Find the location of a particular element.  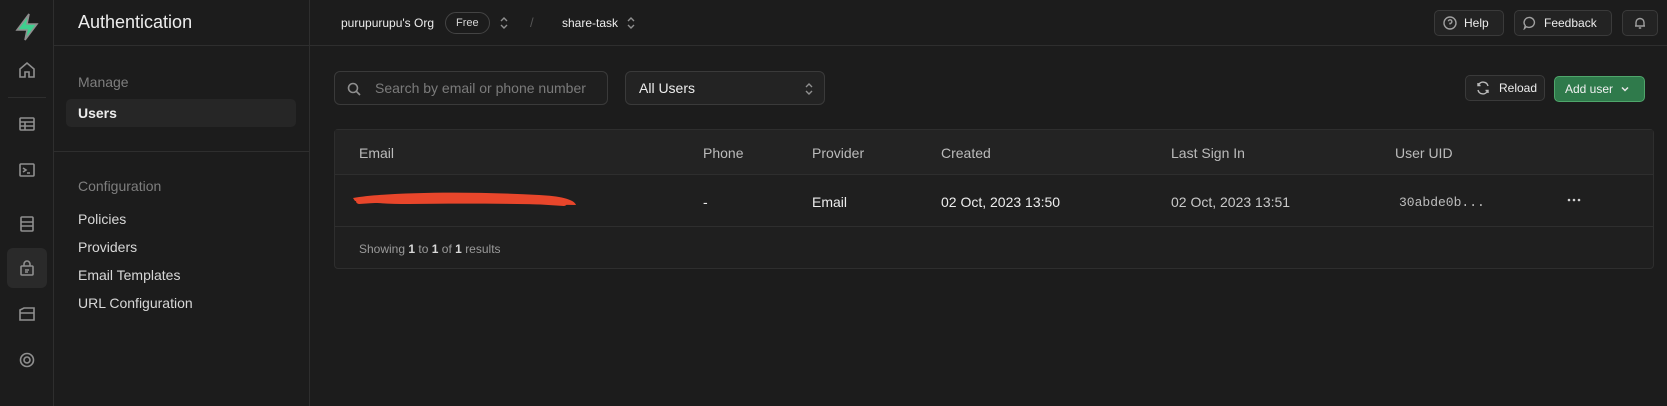

help-icon is located at coordinates (1450, 23).